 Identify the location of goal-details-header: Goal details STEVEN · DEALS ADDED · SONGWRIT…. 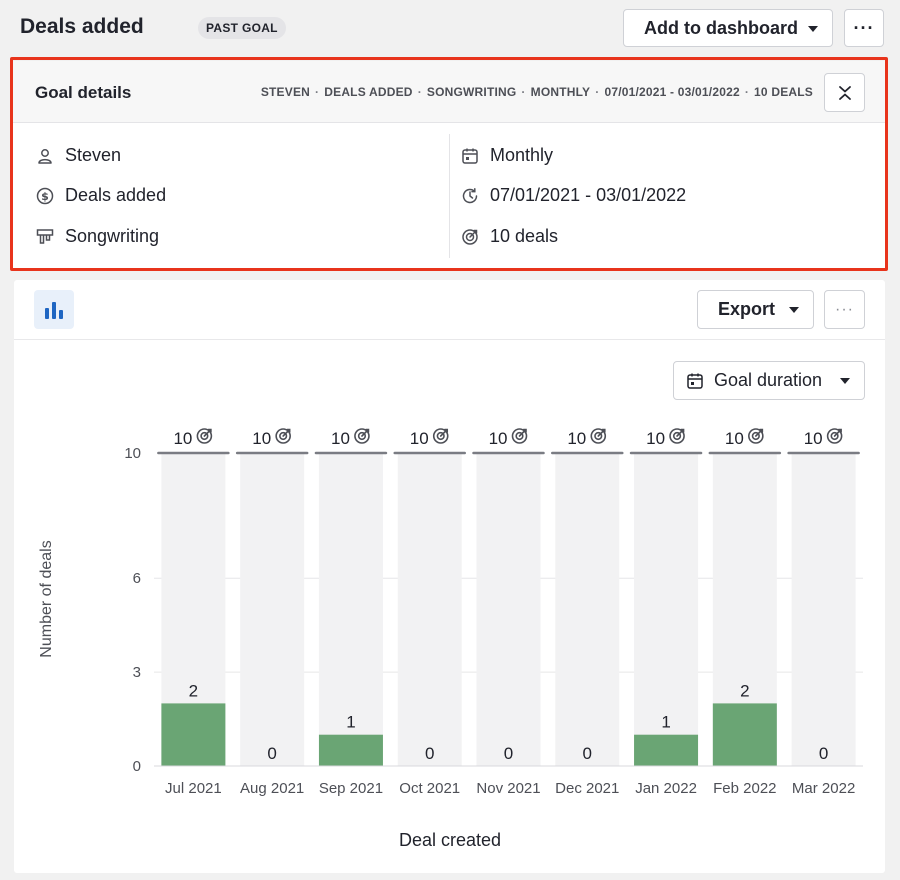
(449, 92).